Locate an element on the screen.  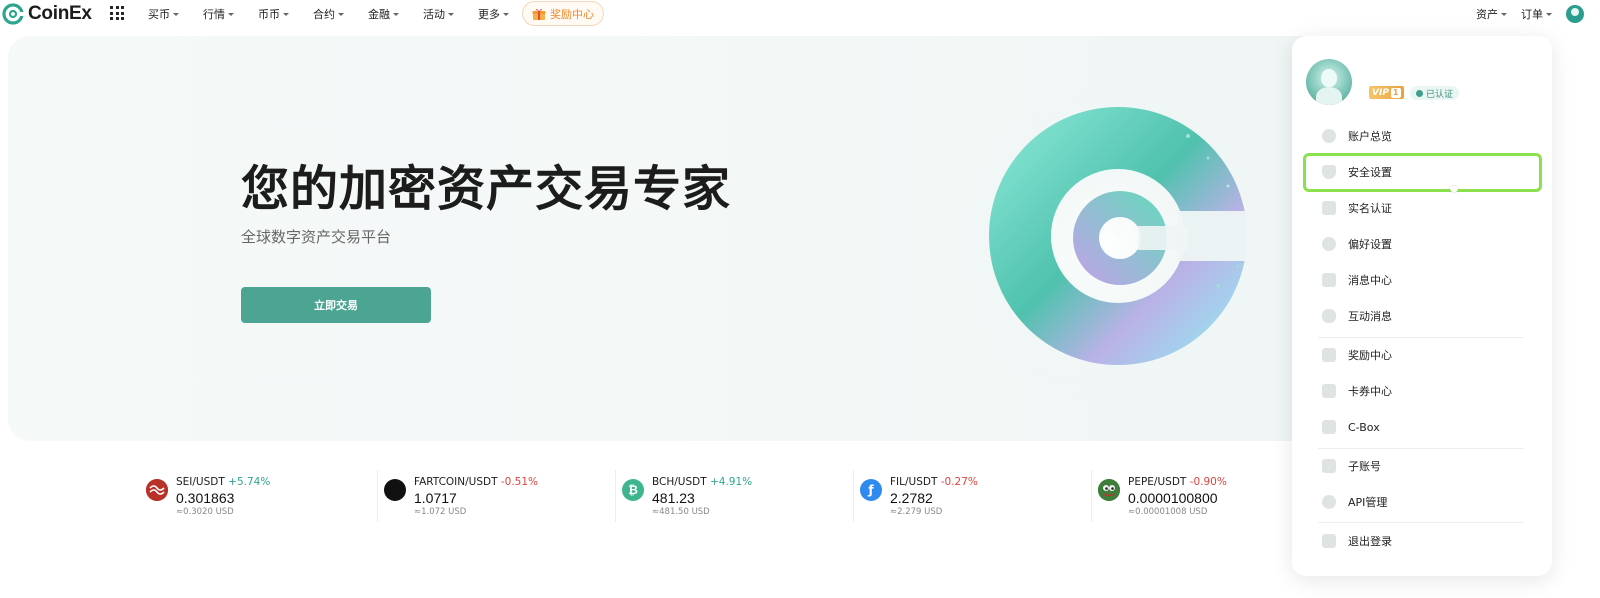
menu-item-c-box: C-Box is located at coordinates (1423, 427).